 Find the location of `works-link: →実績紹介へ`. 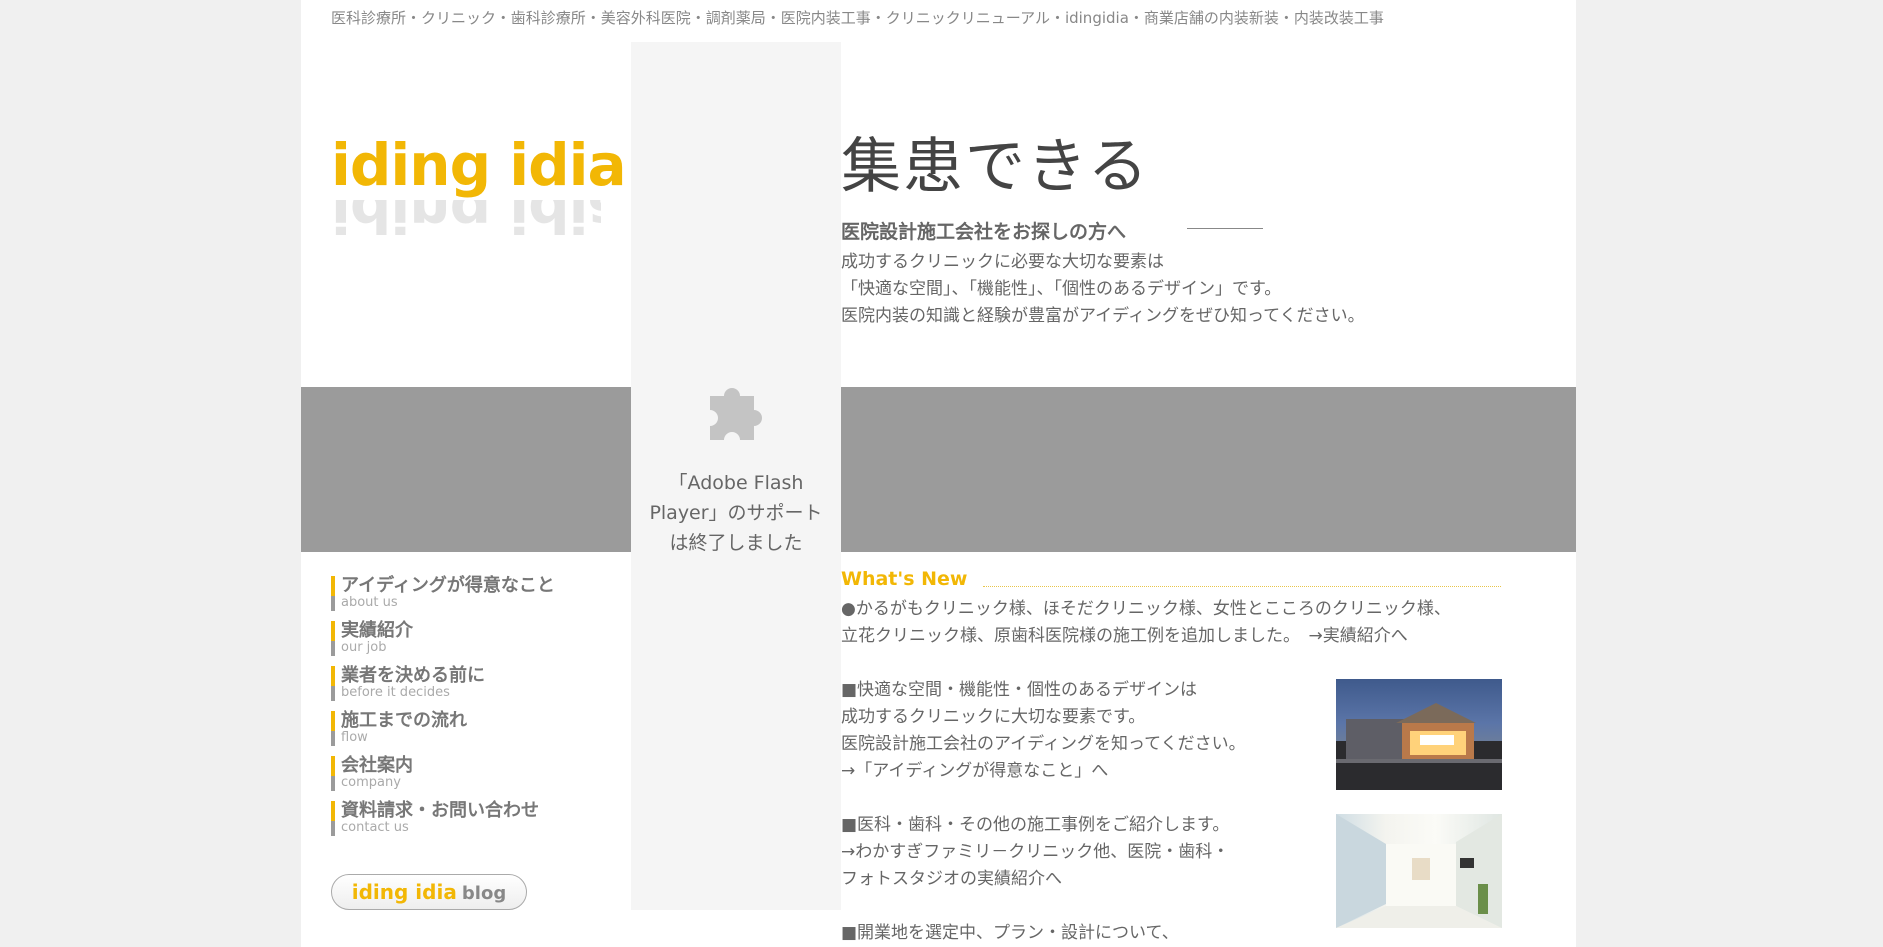

works-link: →実績紹介へ is located at coordinates (1358, 636).